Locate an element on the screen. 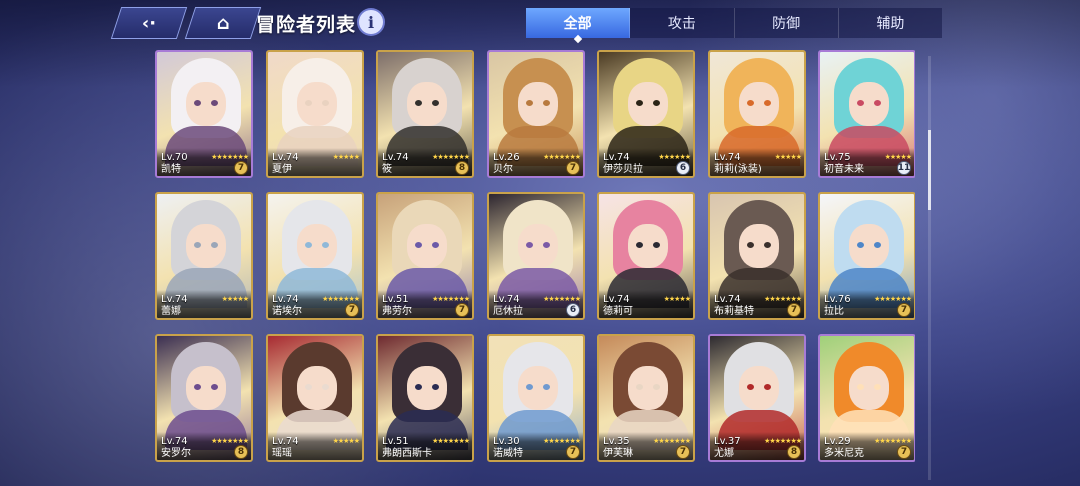  adventurer-card: Lv.74 ★★★★★ 瑶瑶 is located at coordinates (315, 398).